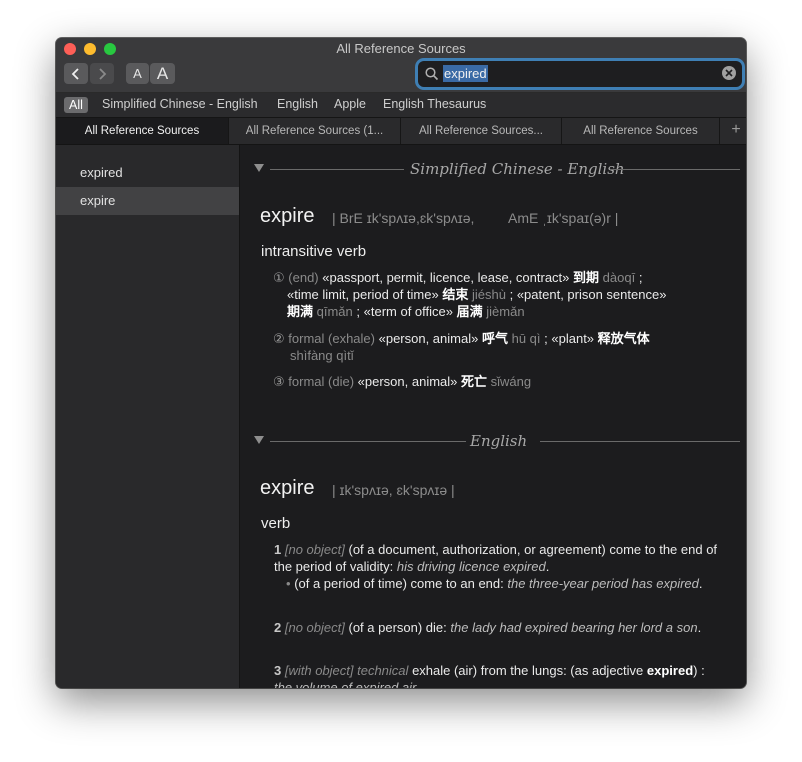  Describe the element at coordinates (279, 277) in the screenshot. I see `sense-number: ①` at that location.